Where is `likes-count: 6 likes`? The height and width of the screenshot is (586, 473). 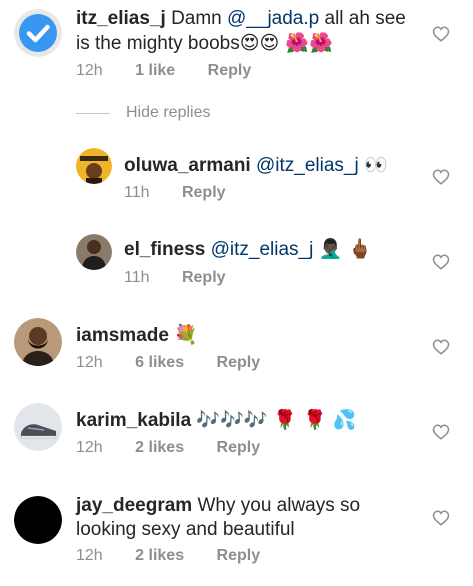 likes-count: 6 likes is located at coordinates (159, 362).